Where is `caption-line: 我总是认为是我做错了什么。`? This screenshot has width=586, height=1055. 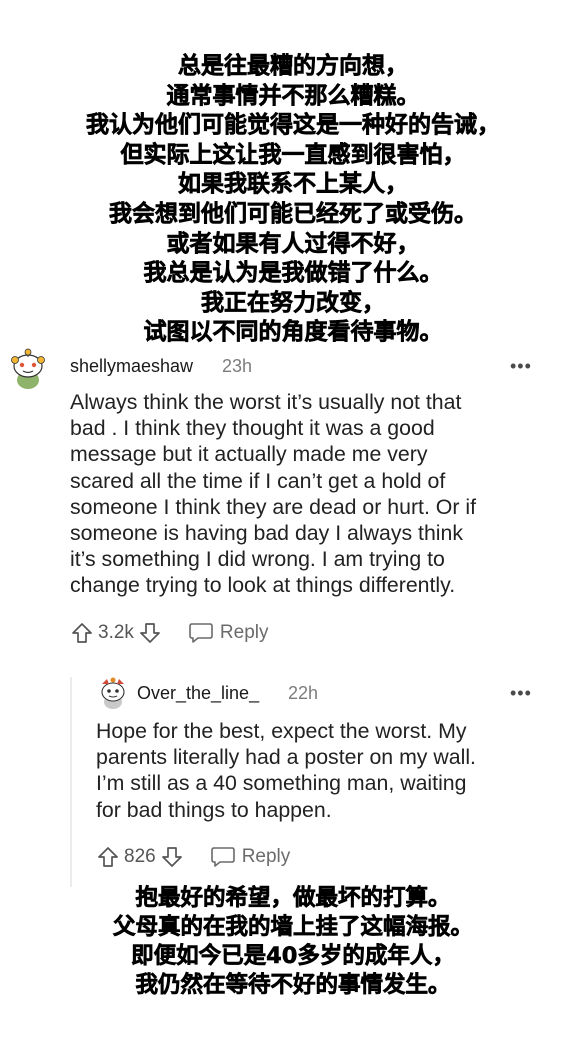
caption-line: 我总是认为是我做错了什么。 is located at coordinates (293, 273).